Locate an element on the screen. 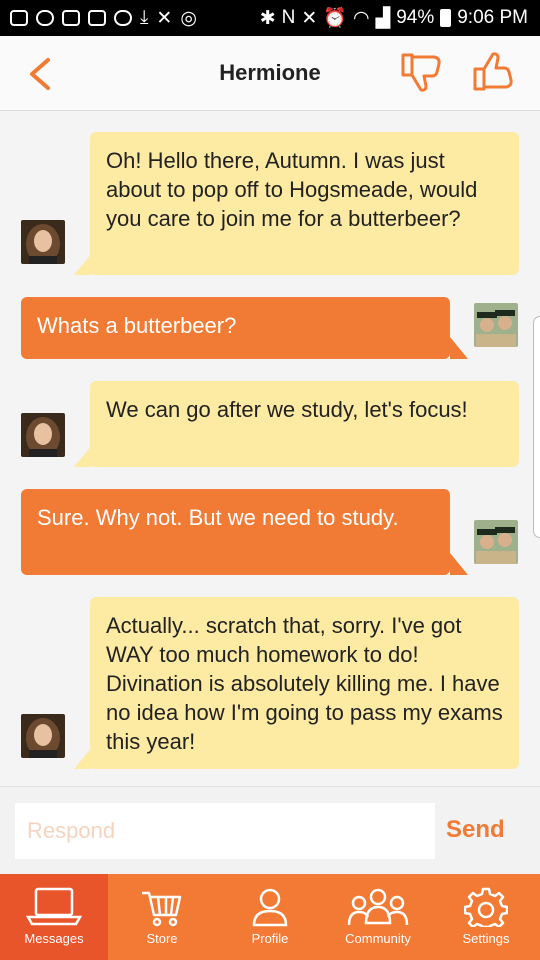  messenger-notification-icon is located at coordinates (123, 18).